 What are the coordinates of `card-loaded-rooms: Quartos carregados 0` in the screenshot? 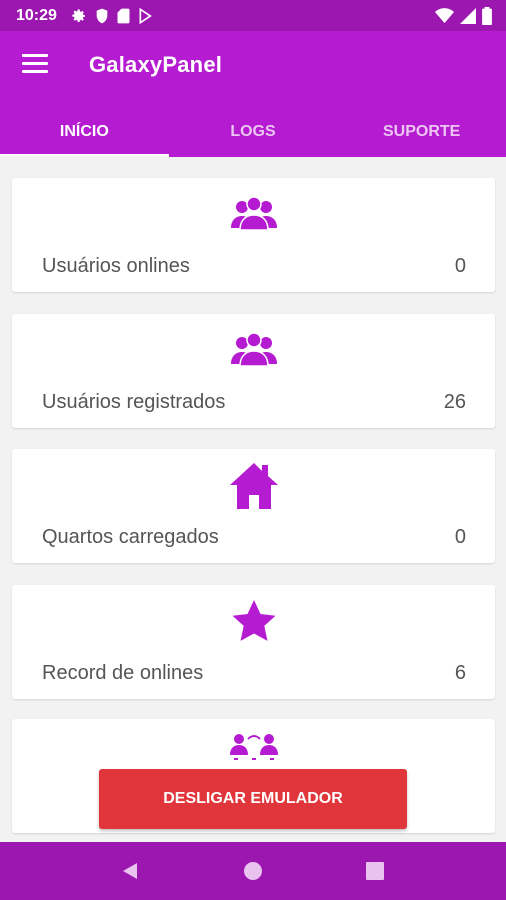 It's located at (253, 506).